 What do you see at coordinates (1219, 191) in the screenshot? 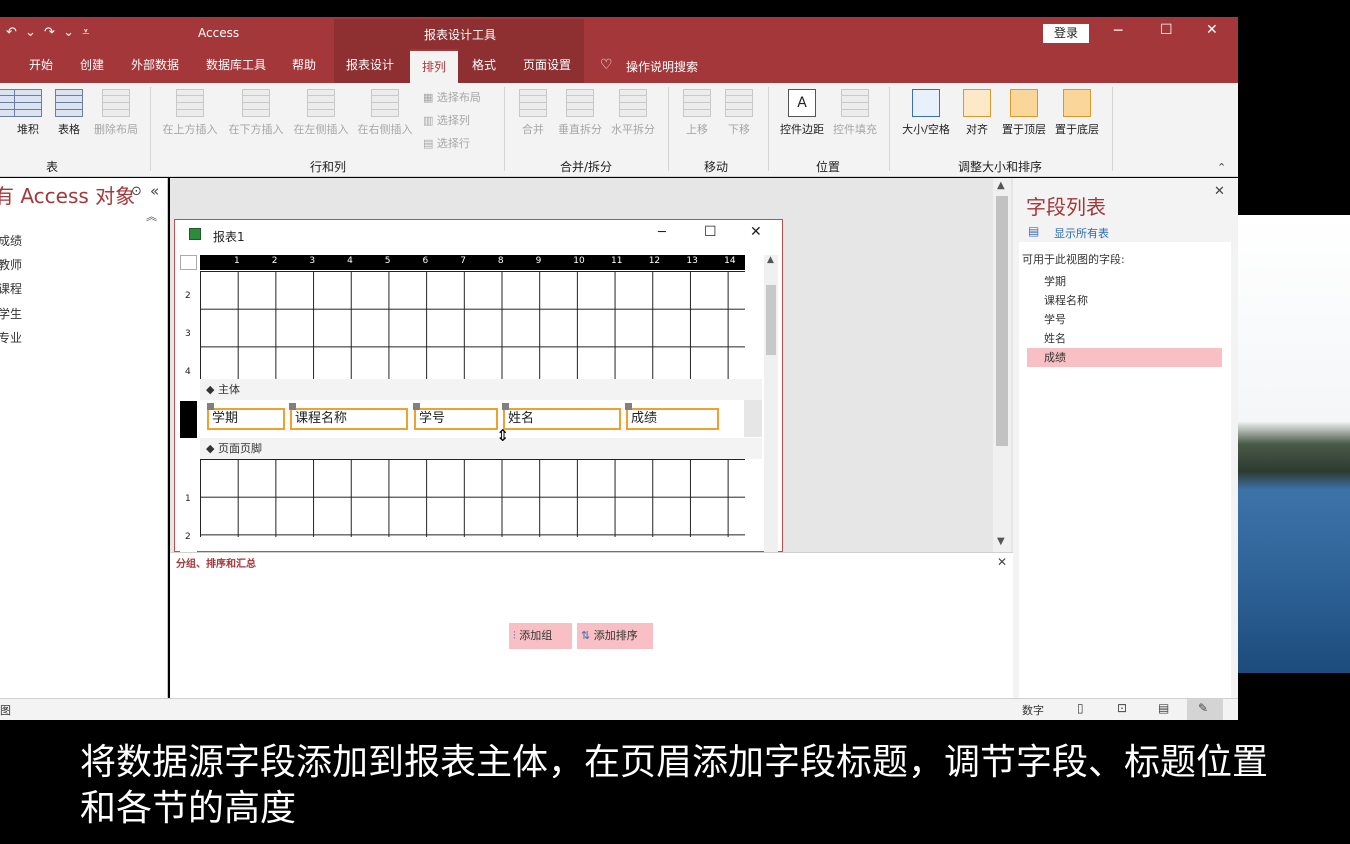
I see `field-list-close-icon: ✕` at bounding box center [1219, 191].